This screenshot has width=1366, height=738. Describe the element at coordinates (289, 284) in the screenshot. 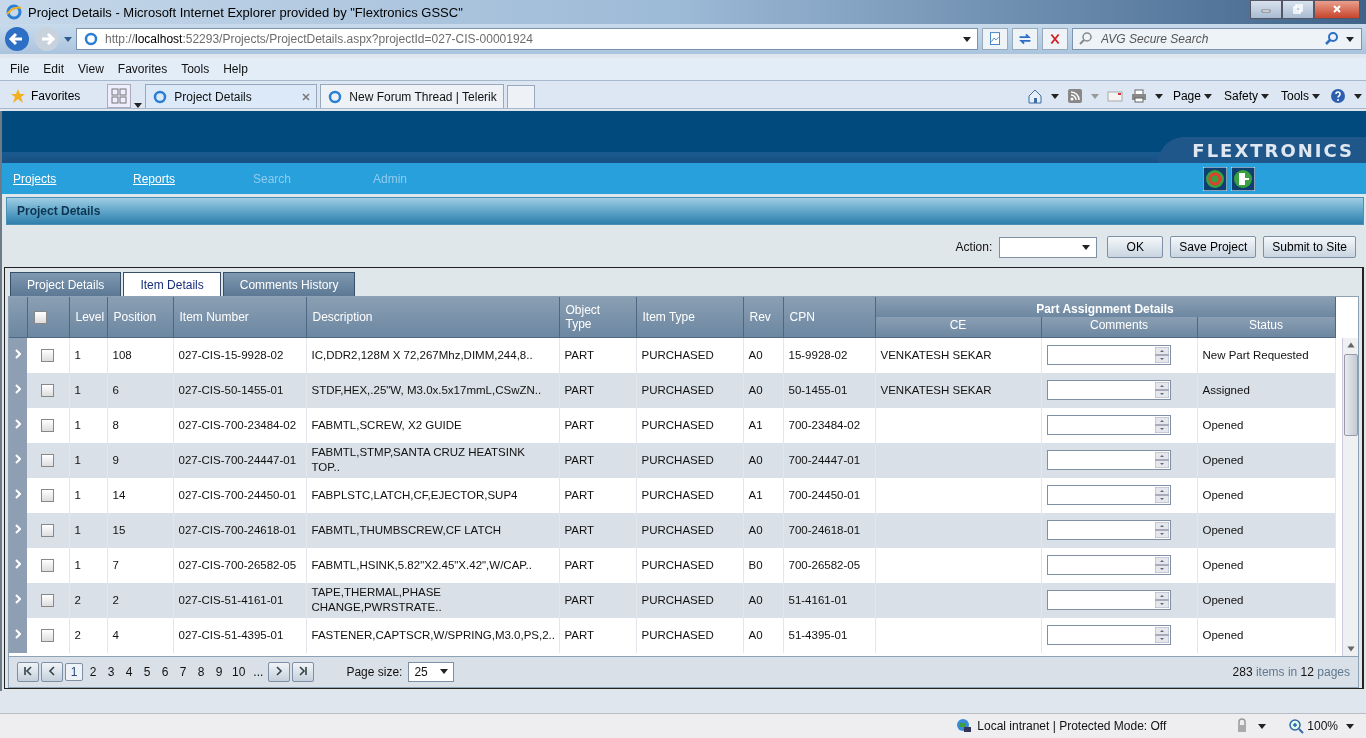

I see `page-tab: Comments History` at that location.